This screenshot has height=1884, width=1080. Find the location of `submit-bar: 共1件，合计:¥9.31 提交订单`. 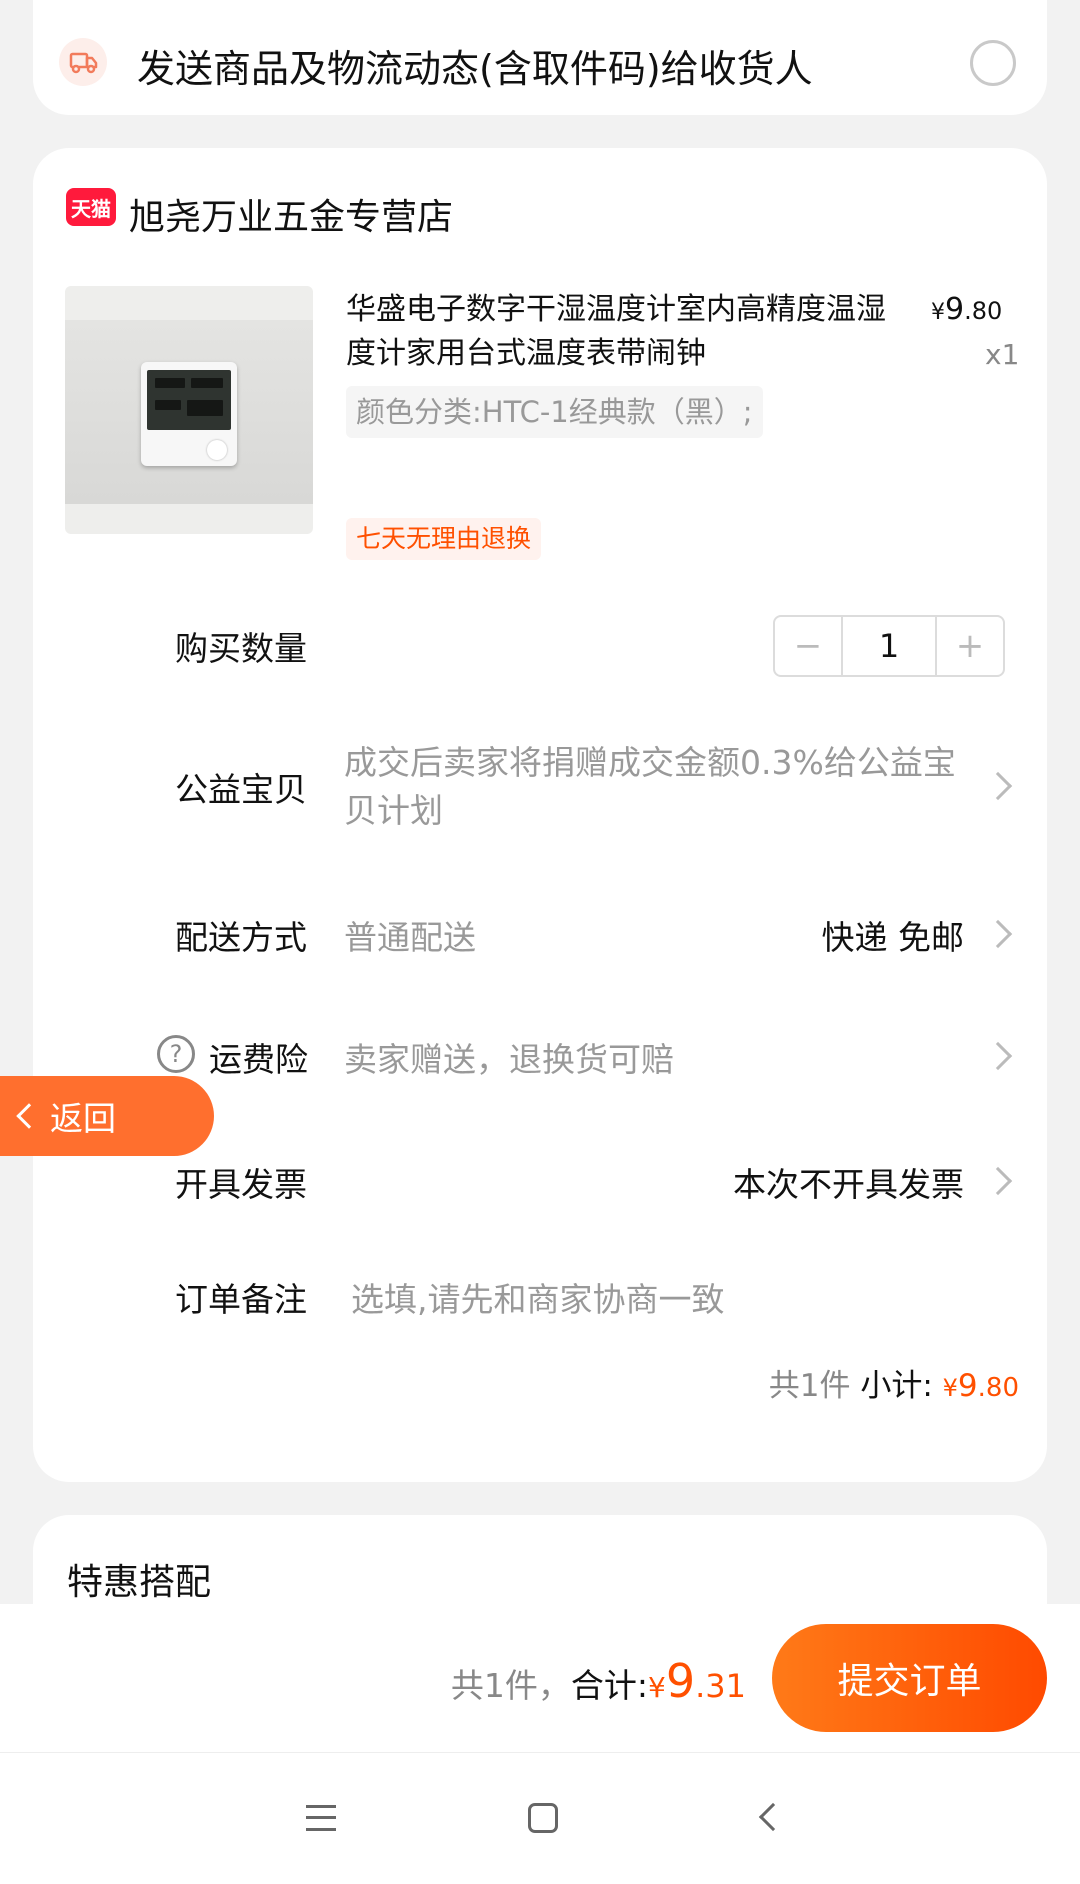

submit-bar: 共1件，合计:¥9.31 提交订单 is located at coordinates (540, 1678).